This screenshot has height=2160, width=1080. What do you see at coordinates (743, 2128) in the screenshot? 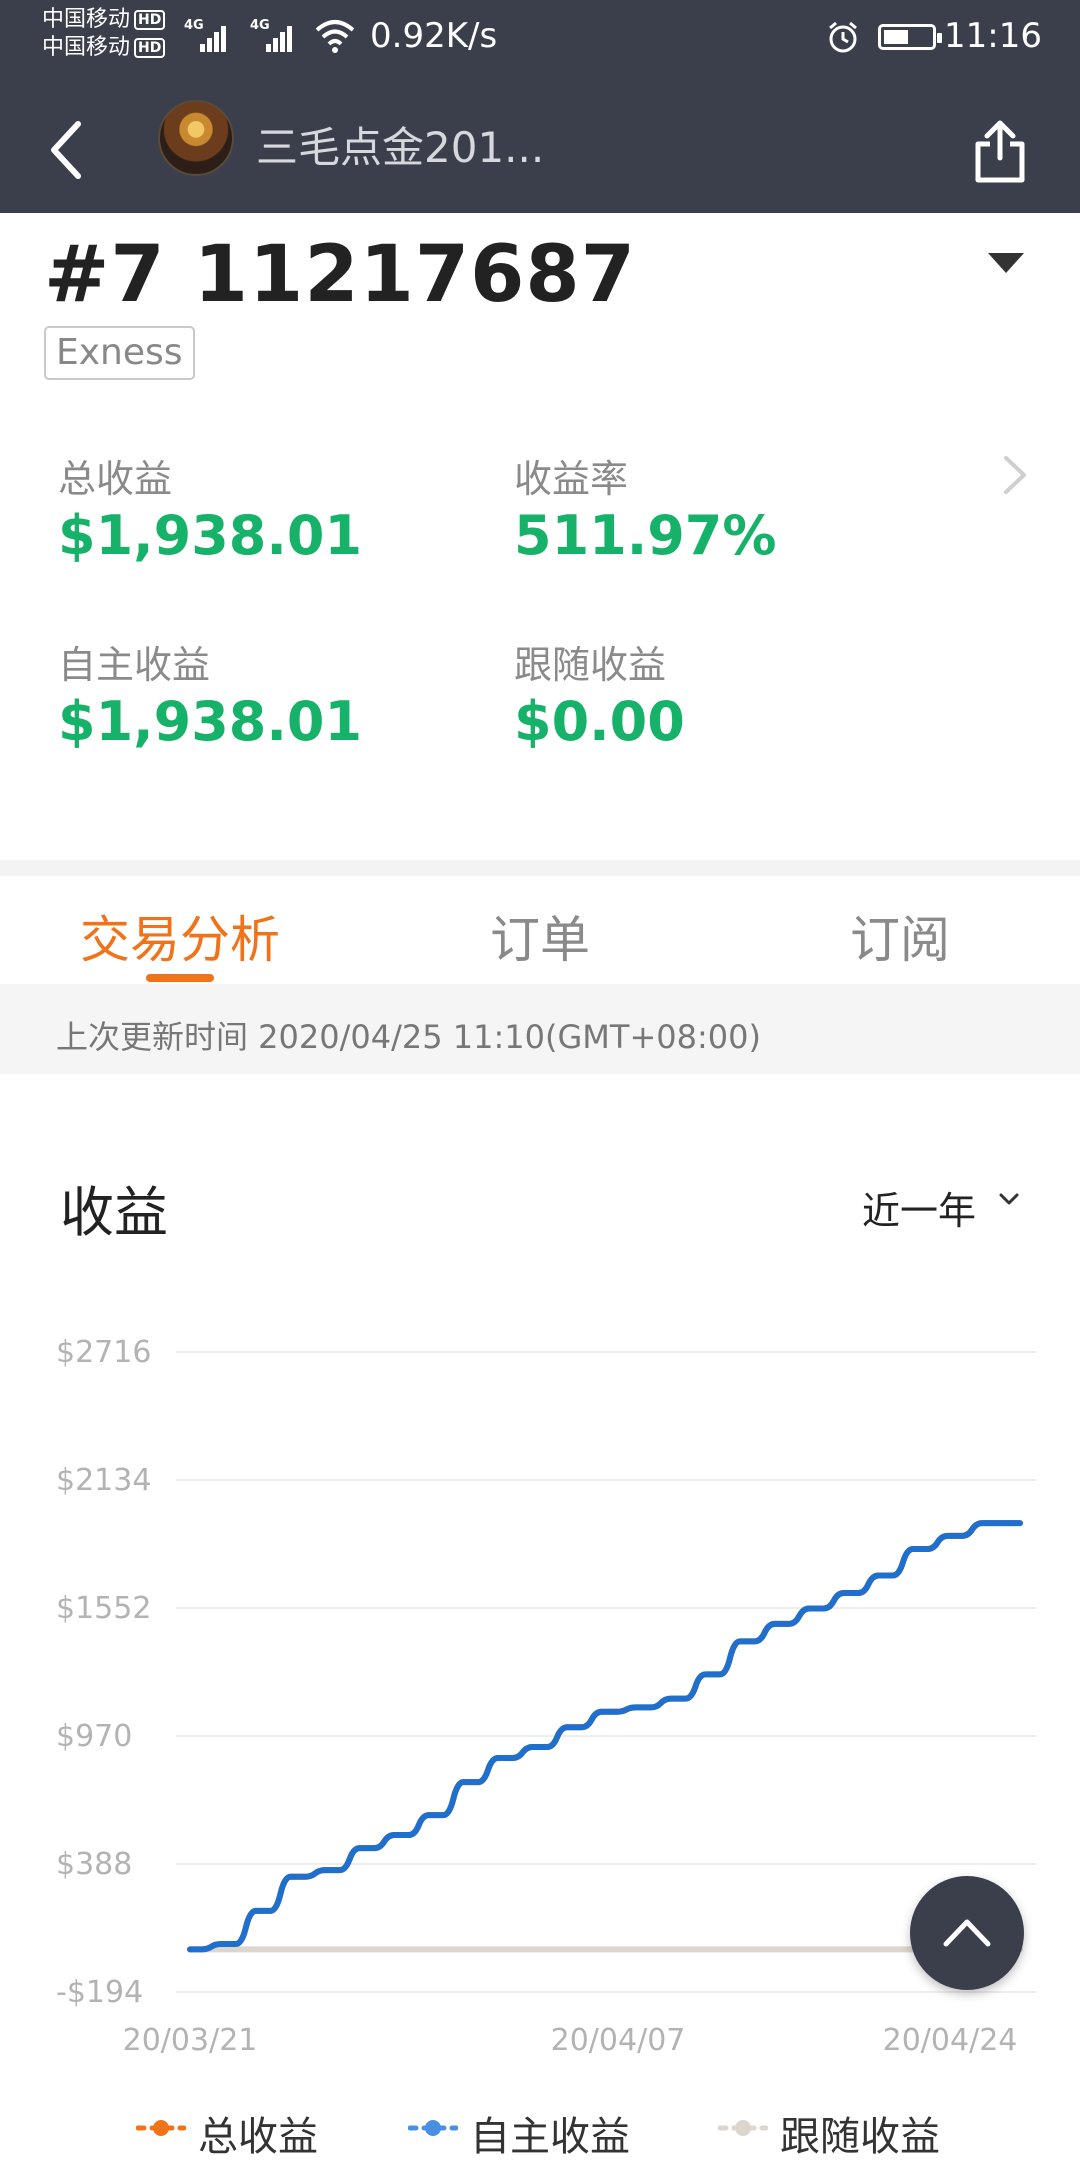
I see `legend-marker-follow` at bounding box center [743, 2128].